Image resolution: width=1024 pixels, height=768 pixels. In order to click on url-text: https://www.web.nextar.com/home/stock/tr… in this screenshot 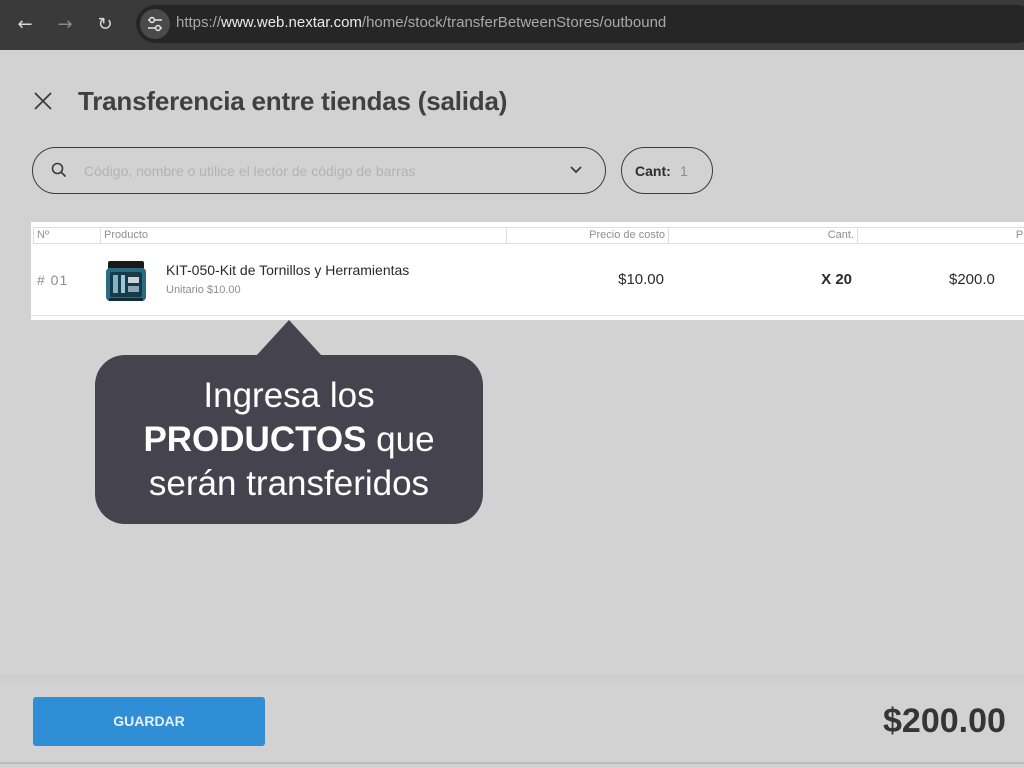, I will do `click(421, 22)`.